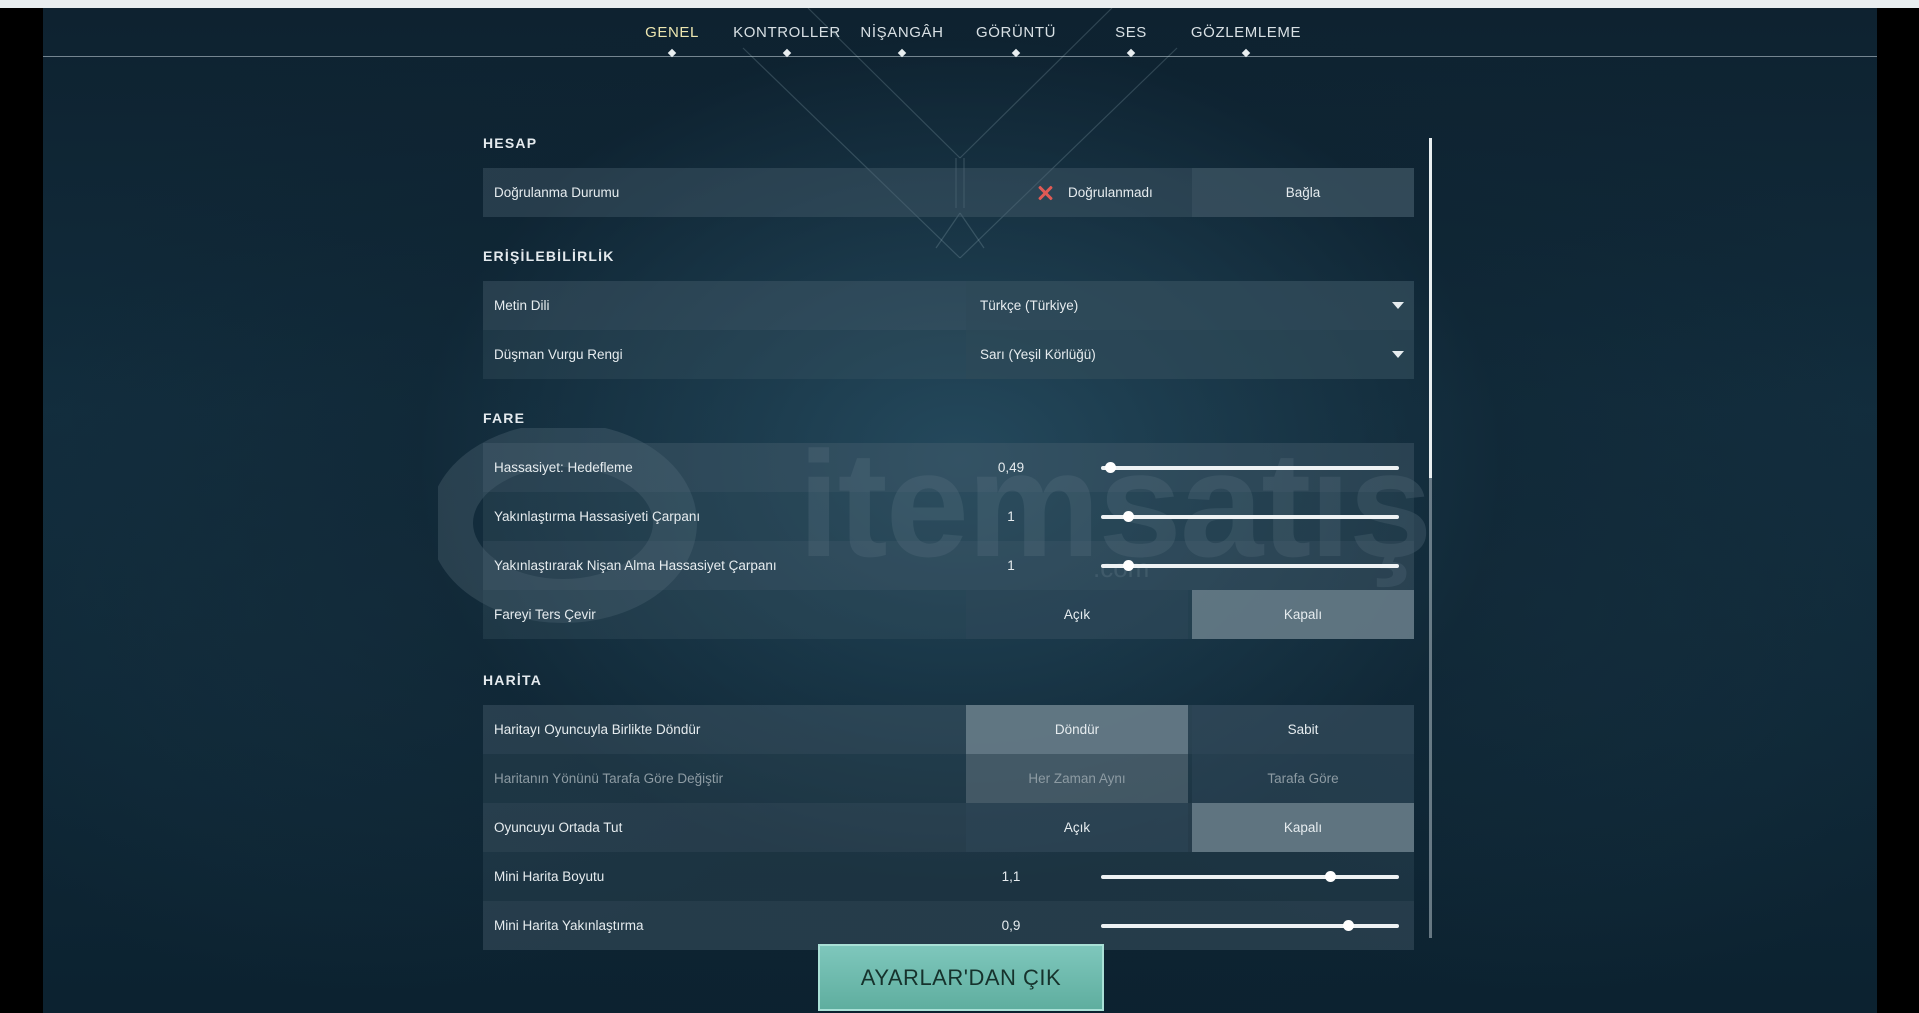 The height and width of the screenshot is (1013, 1919). Describe the element at coordinates (549, 256) in the screenshot. I see `section-title-erisilebilirlik: ERİŞİLEBİLİRLİK` at that location.